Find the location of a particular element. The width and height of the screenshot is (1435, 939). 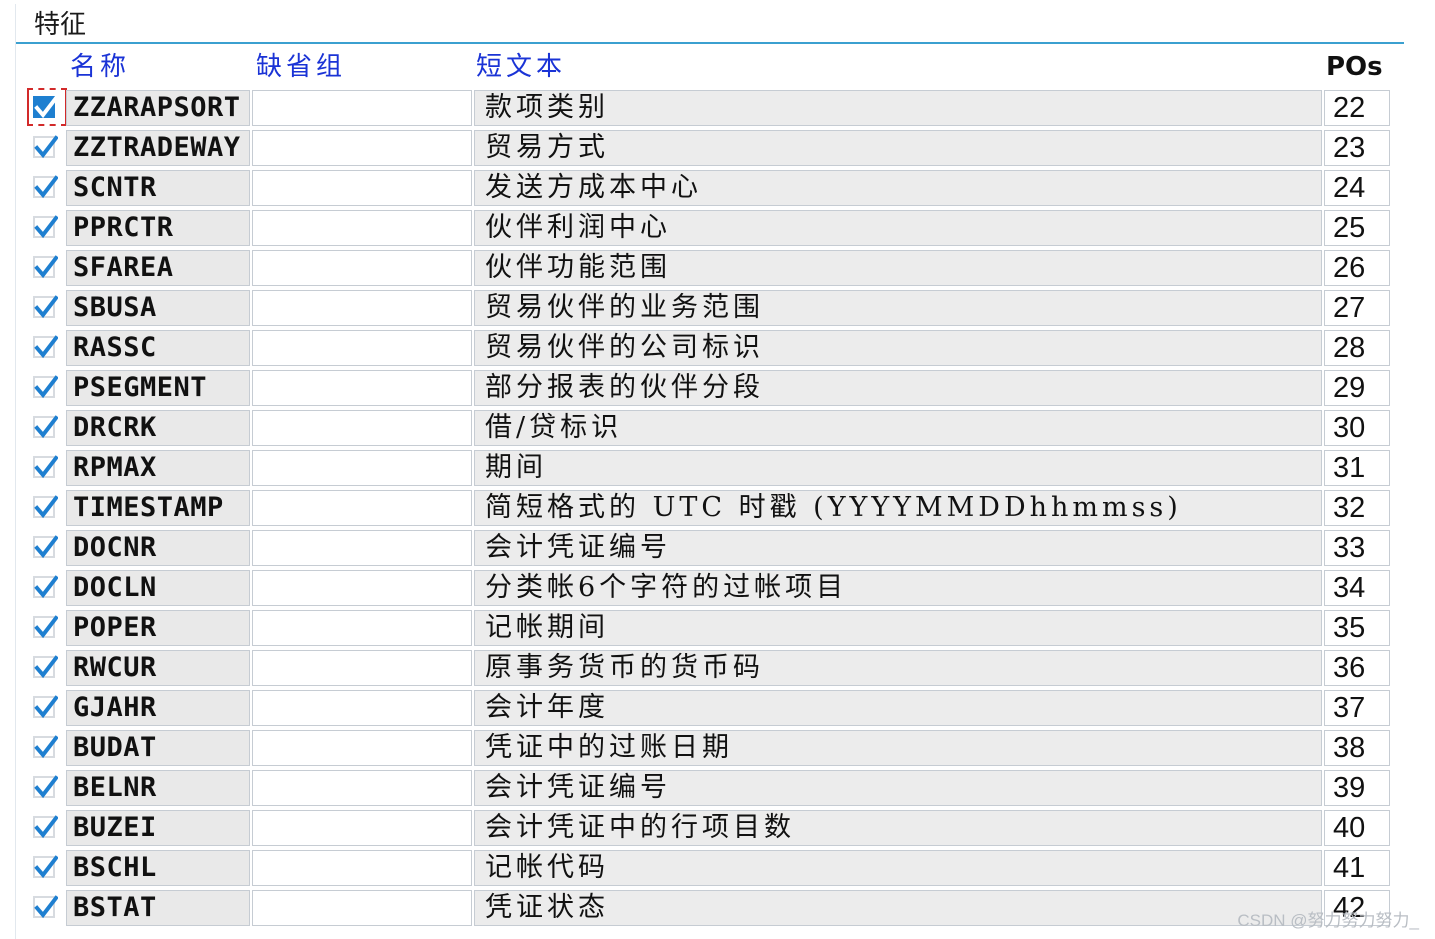

title-divider is located at coordinates (710, 43).